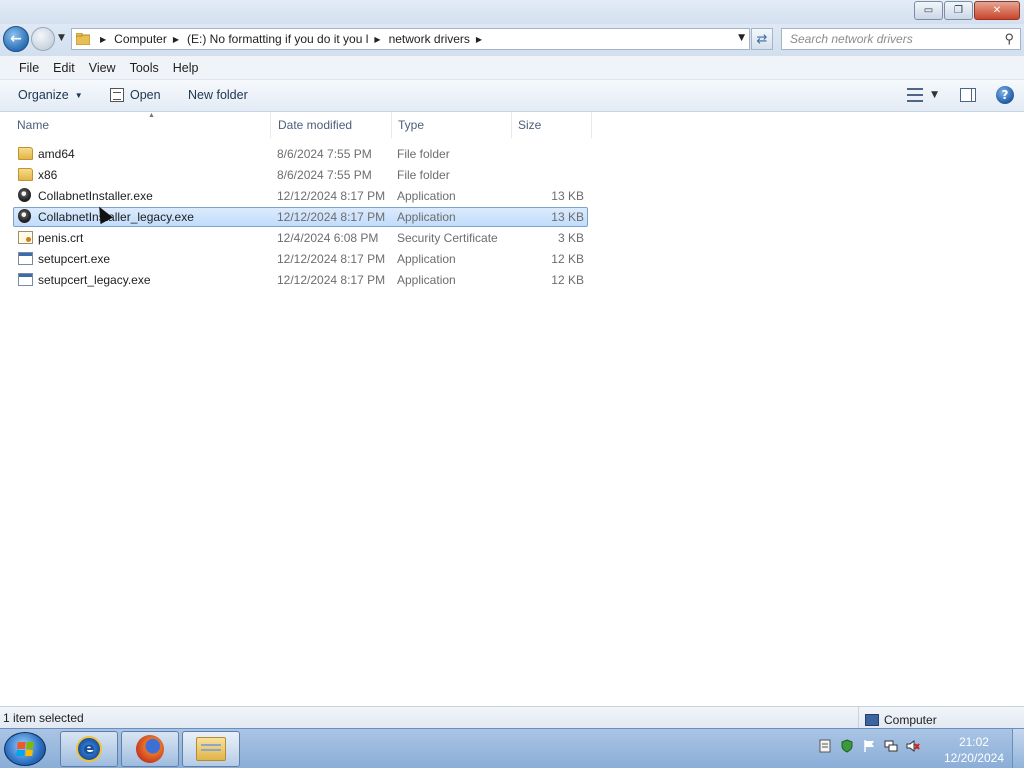 The height and width of the screenshot is (768, 1024). I want to click on taskbar-windows-explorer, so click(211, 749).